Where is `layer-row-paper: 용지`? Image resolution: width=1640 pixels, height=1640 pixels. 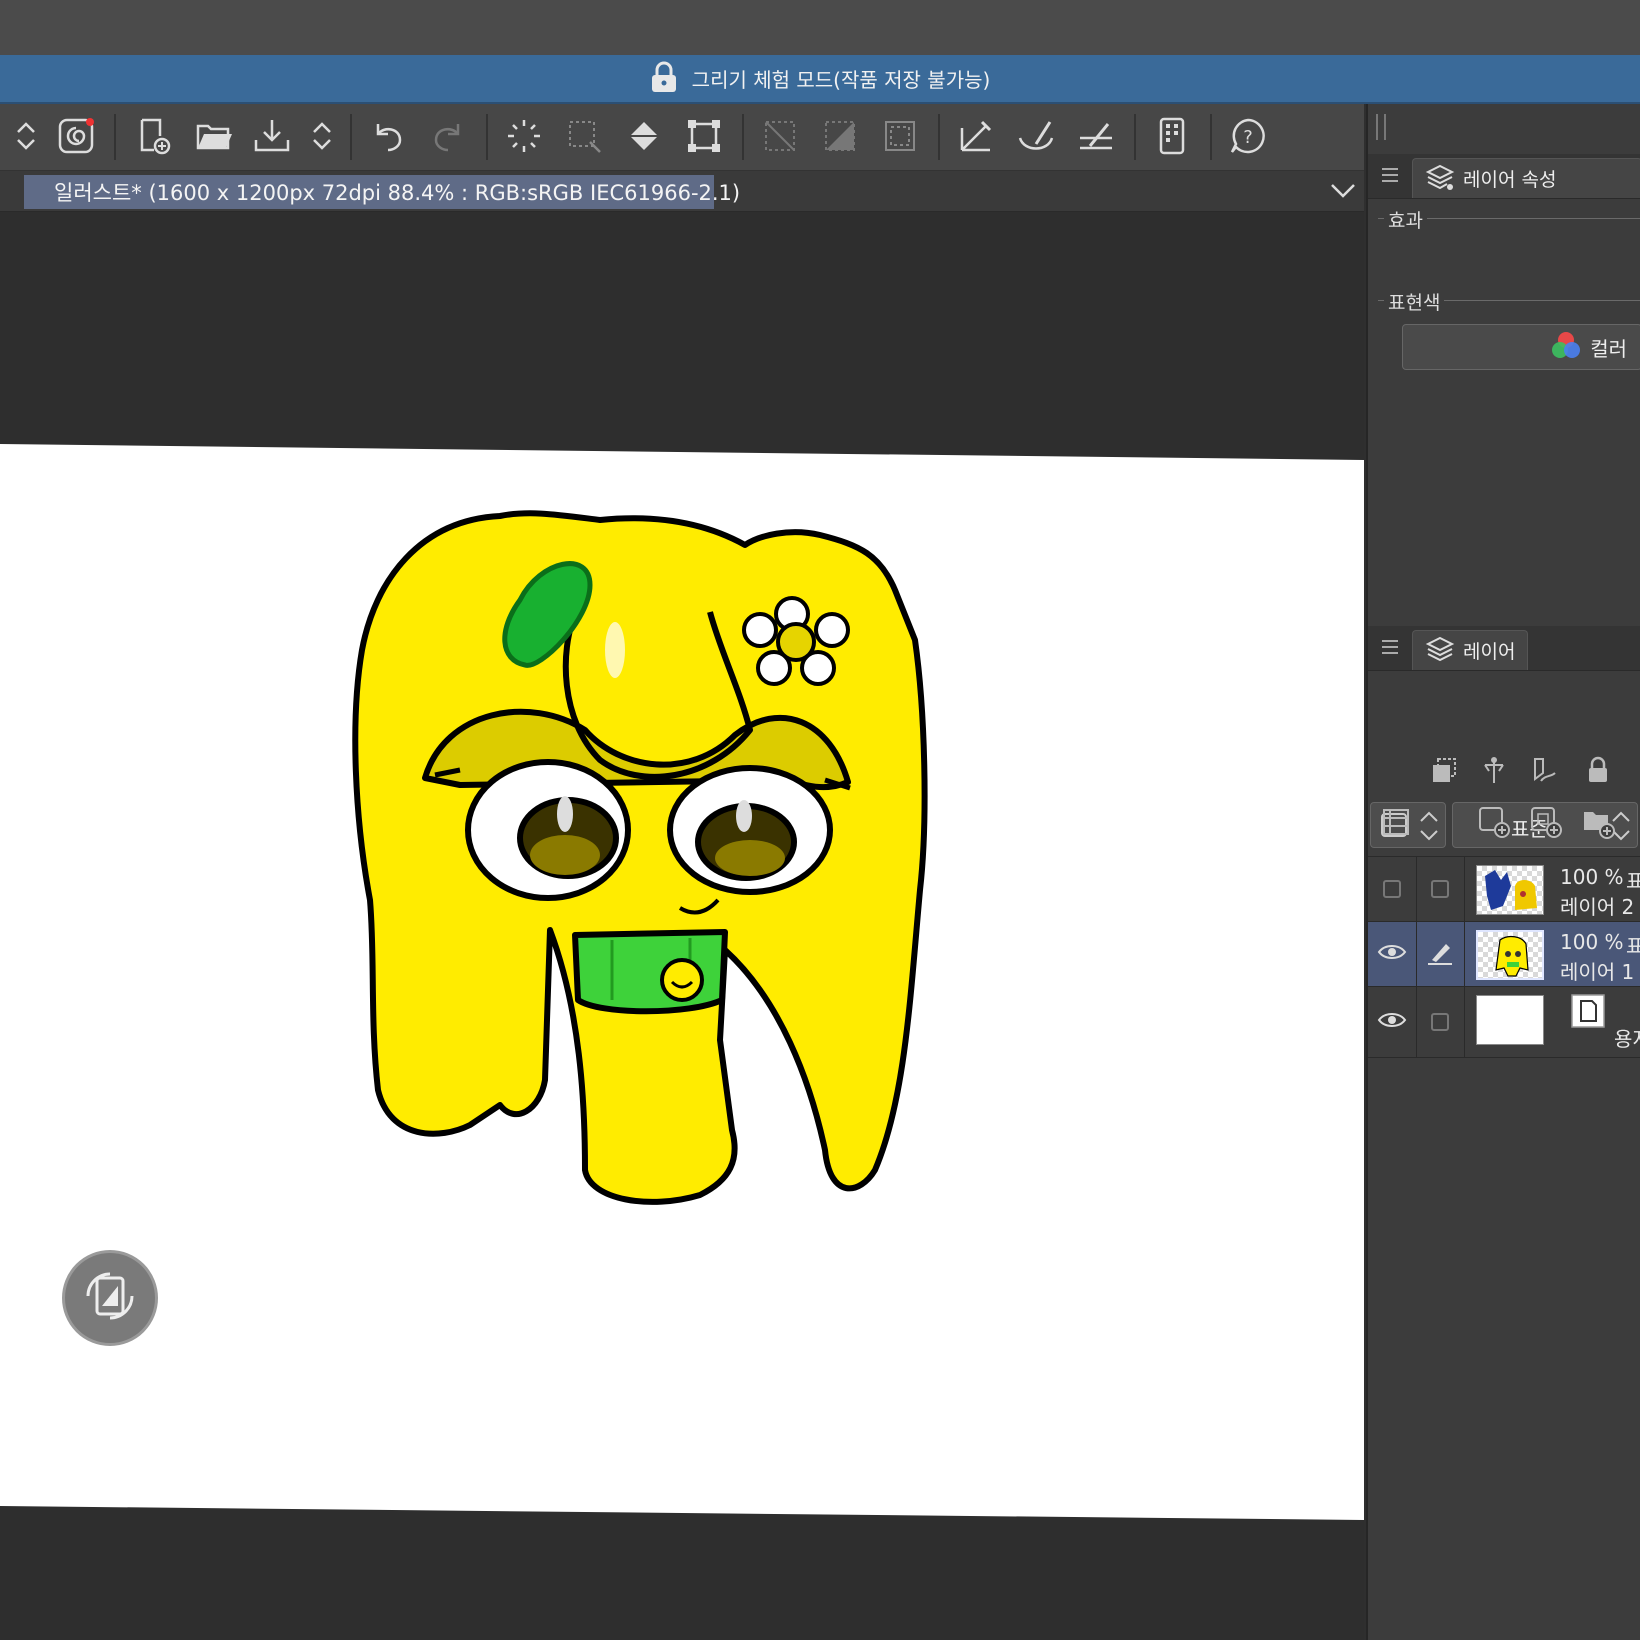
layer-row-paper: 용지 is located at coordinates (1504, 1022).